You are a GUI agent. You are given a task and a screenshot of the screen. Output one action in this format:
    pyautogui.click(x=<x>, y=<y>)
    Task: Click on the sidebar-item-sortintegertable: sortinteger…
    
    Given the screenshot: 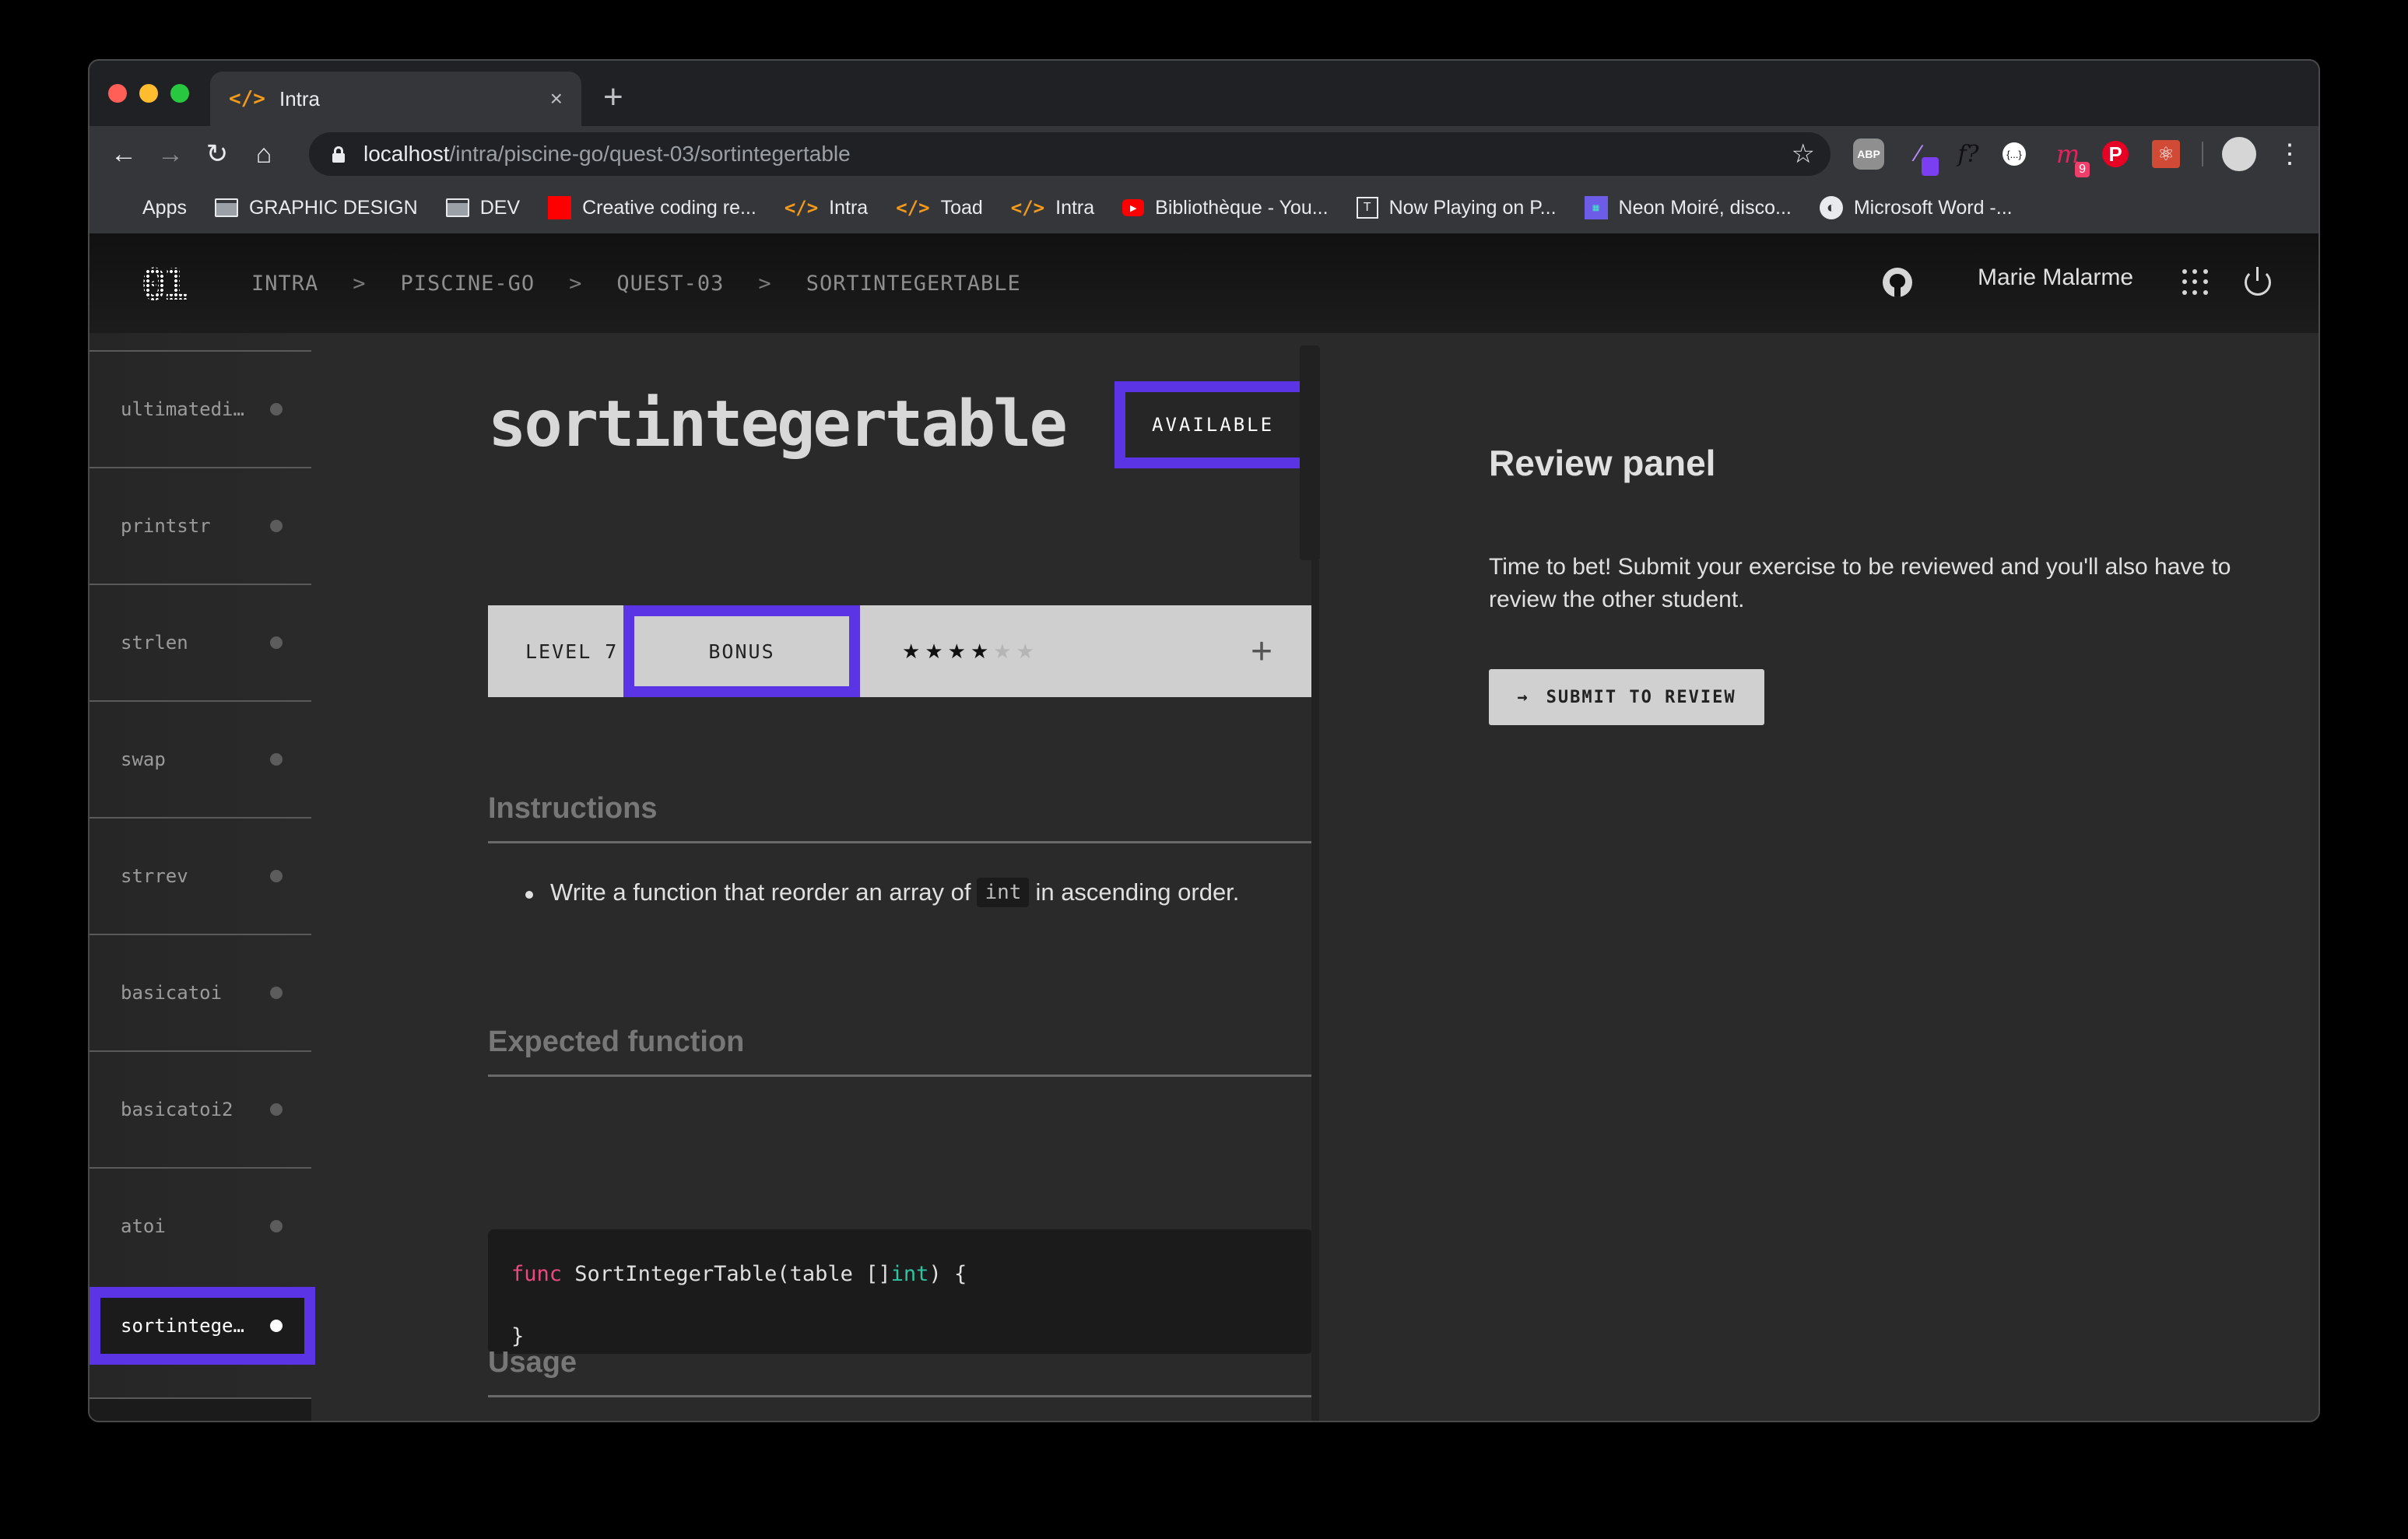 What is the action you would take?
    pyautogui.click(x=202, y=1326)
    